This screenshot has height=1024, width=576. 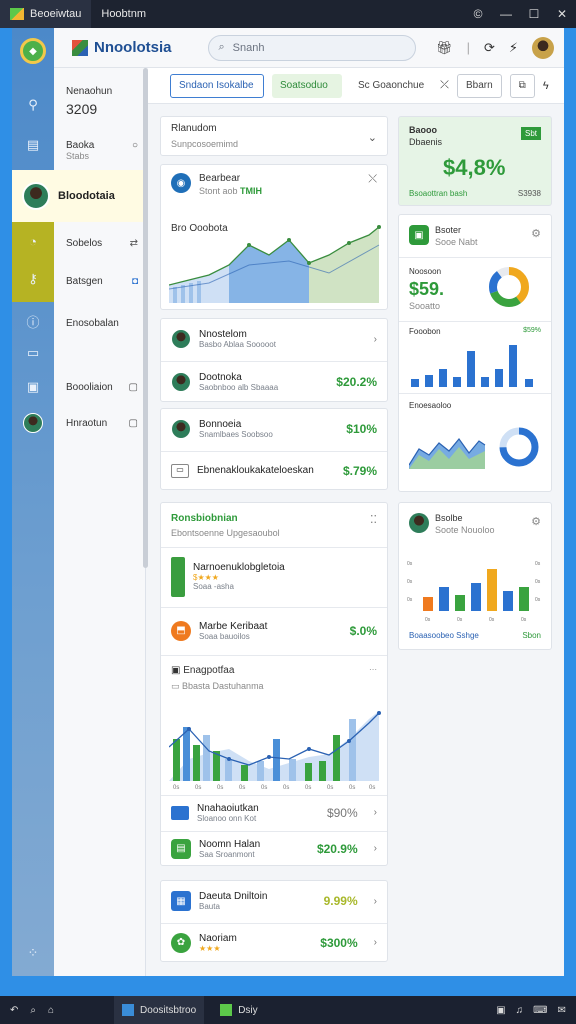 I want to click on tray-icon: ▣, so click(x=500, y=1010).